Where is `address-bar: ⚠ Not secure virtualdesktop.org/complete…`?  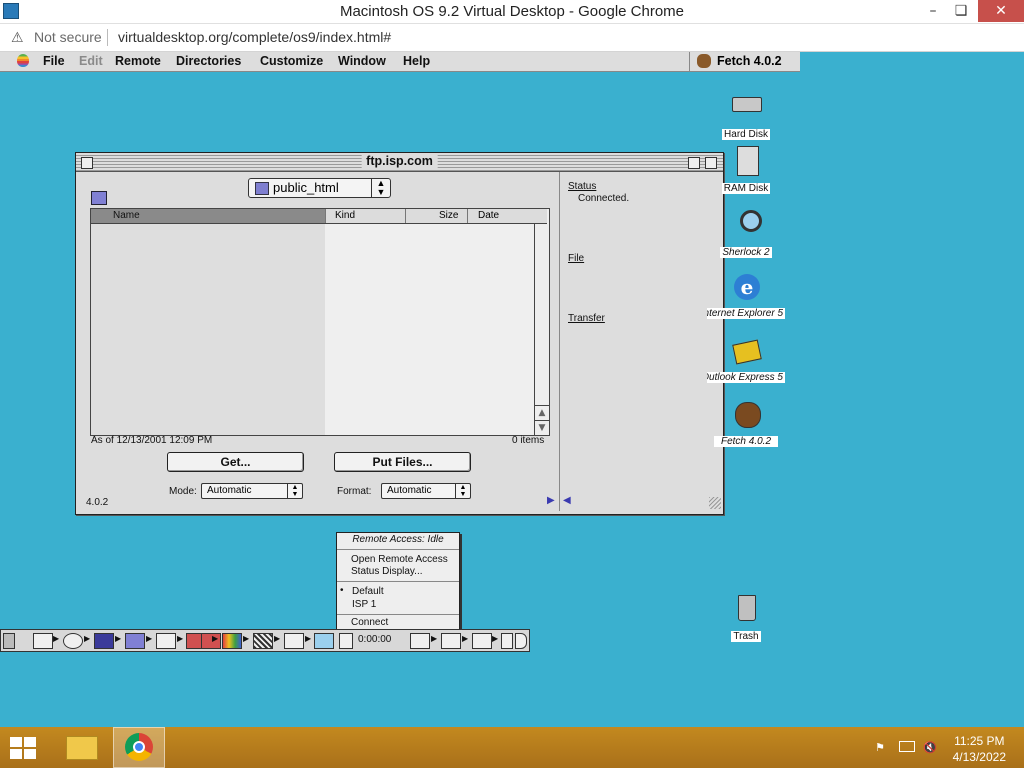
address-bar: ⚠ Not secure virtualdesktop.org/complete… is located at coordinates (512, 38).